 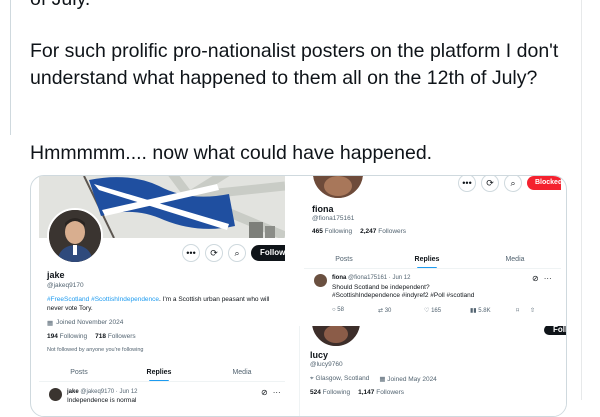 I want to click on profile-name: jake, so click(x=56, y=275).